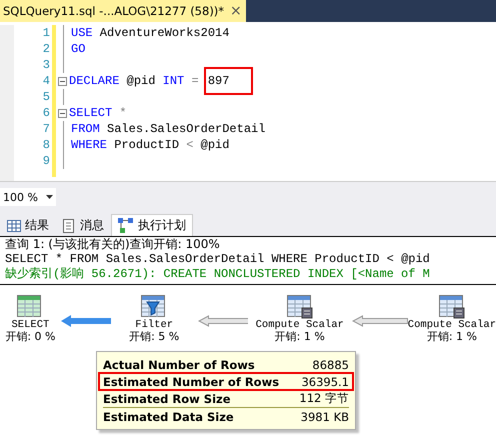 This screenshot has height=445, width=496. Describe the element at coordinates (122, 113) in the screenshot. I see `sql-operator: *` at that location.